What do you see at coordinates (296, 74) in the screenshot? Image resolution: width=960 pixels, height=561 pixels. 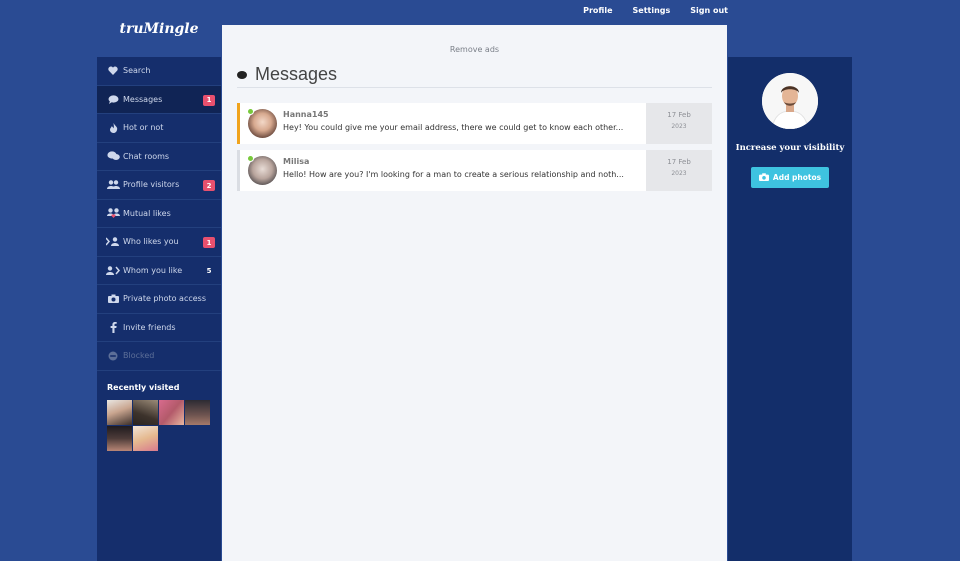 I see `page-title: Messages` at bounding box center [296, 74].